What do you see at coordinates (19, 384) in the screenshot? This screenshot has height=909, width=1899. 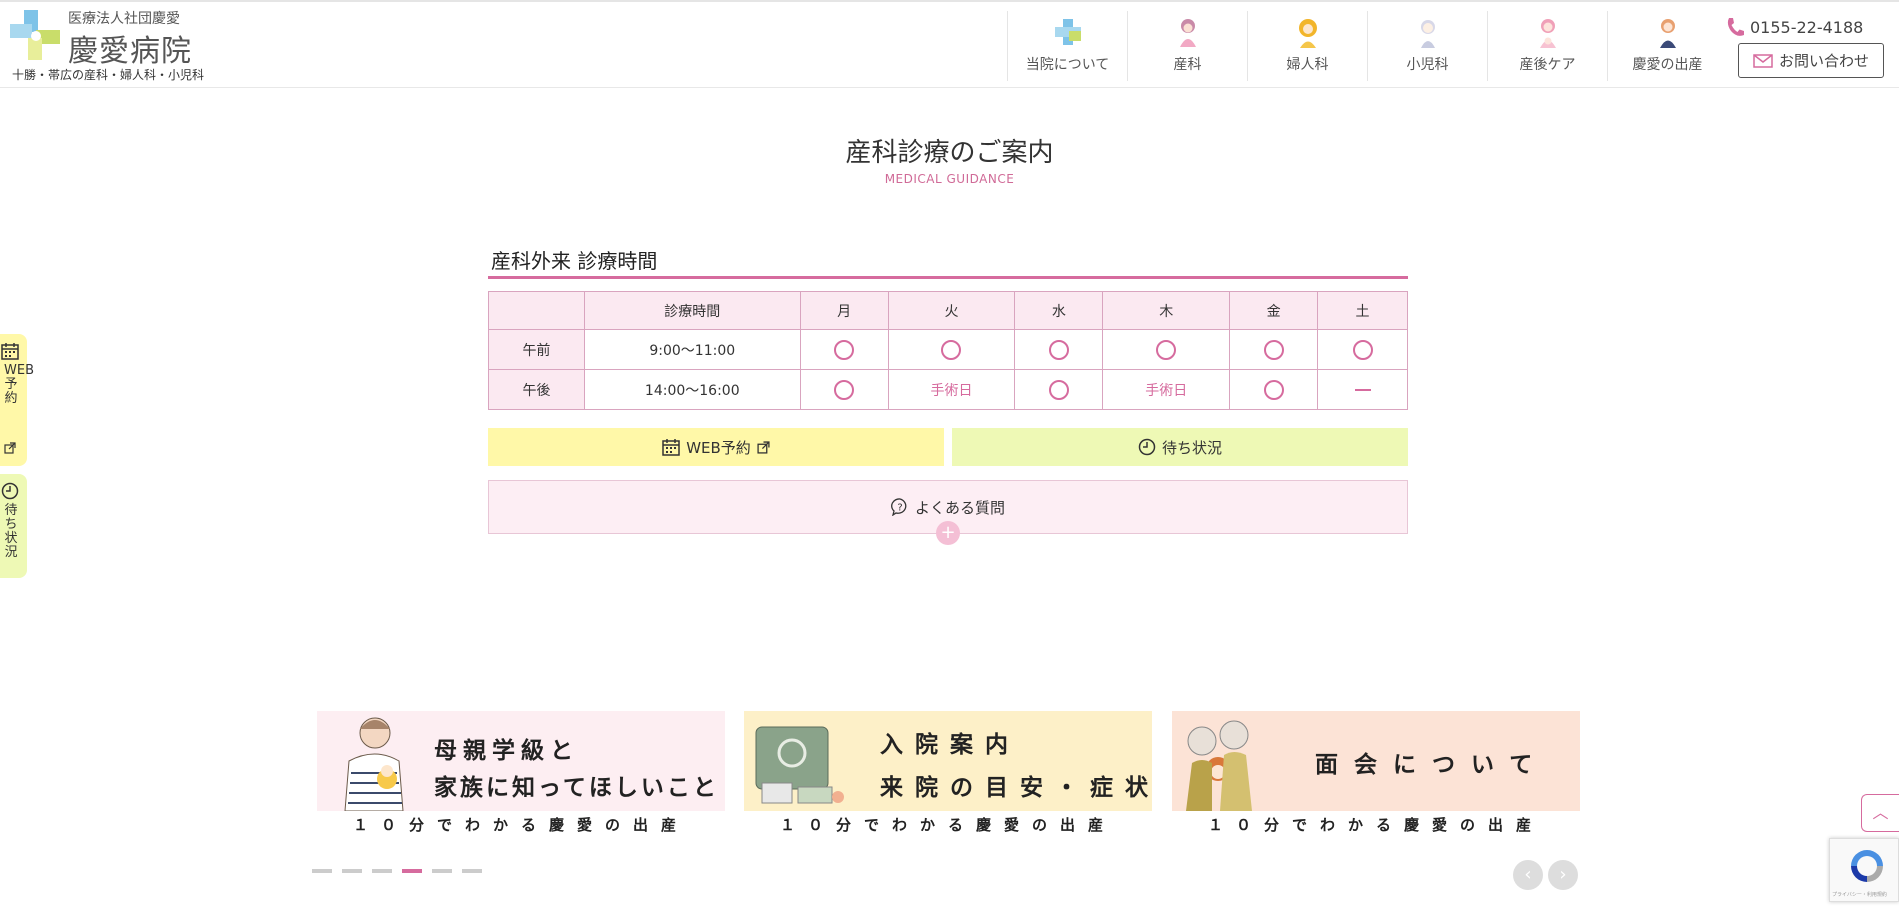 I see `side-tab-label: WEB予約` at bounding box center [19, 384].